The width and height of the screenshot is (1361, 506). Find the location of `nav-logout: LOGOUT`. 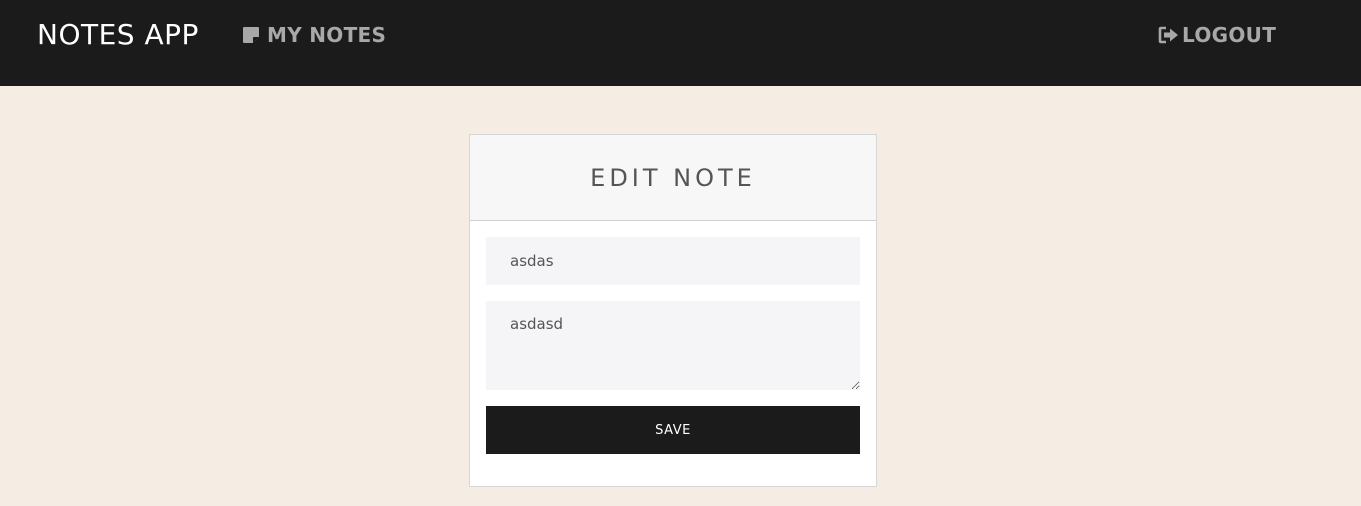

nav-logout: LOGOUT is located at coordinates (1217, 35).